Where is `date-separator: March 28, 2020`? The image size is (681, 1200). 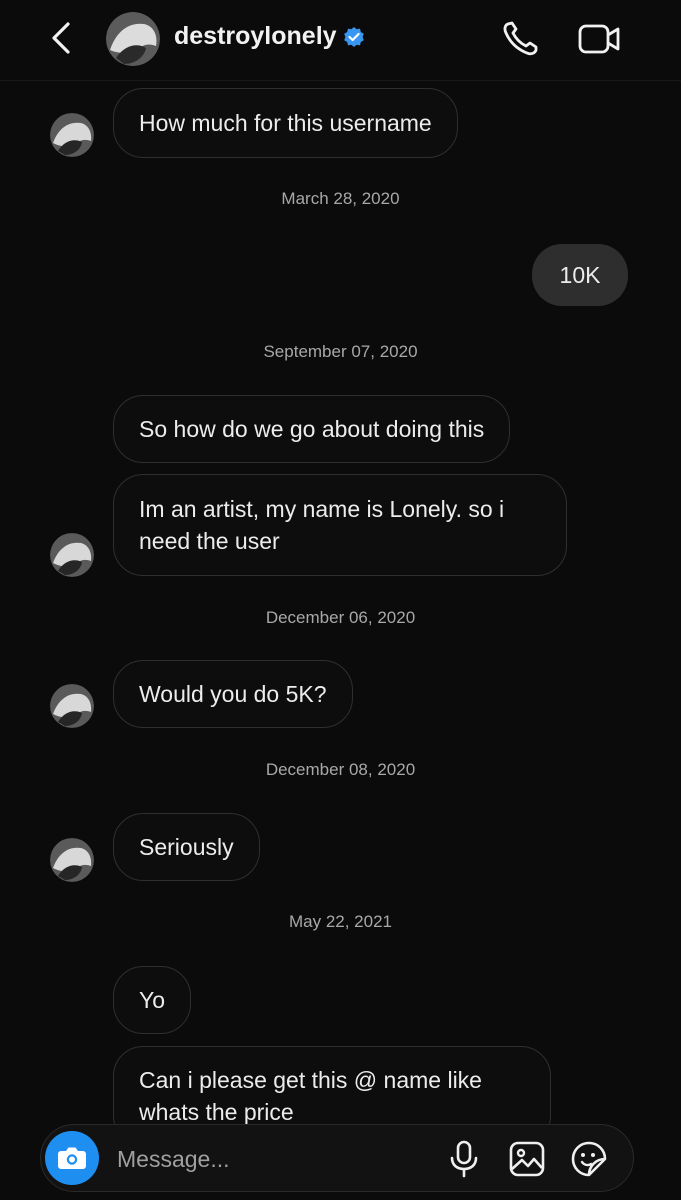 date-separator: March 28, 2020 is located at coordinates (340, 198).